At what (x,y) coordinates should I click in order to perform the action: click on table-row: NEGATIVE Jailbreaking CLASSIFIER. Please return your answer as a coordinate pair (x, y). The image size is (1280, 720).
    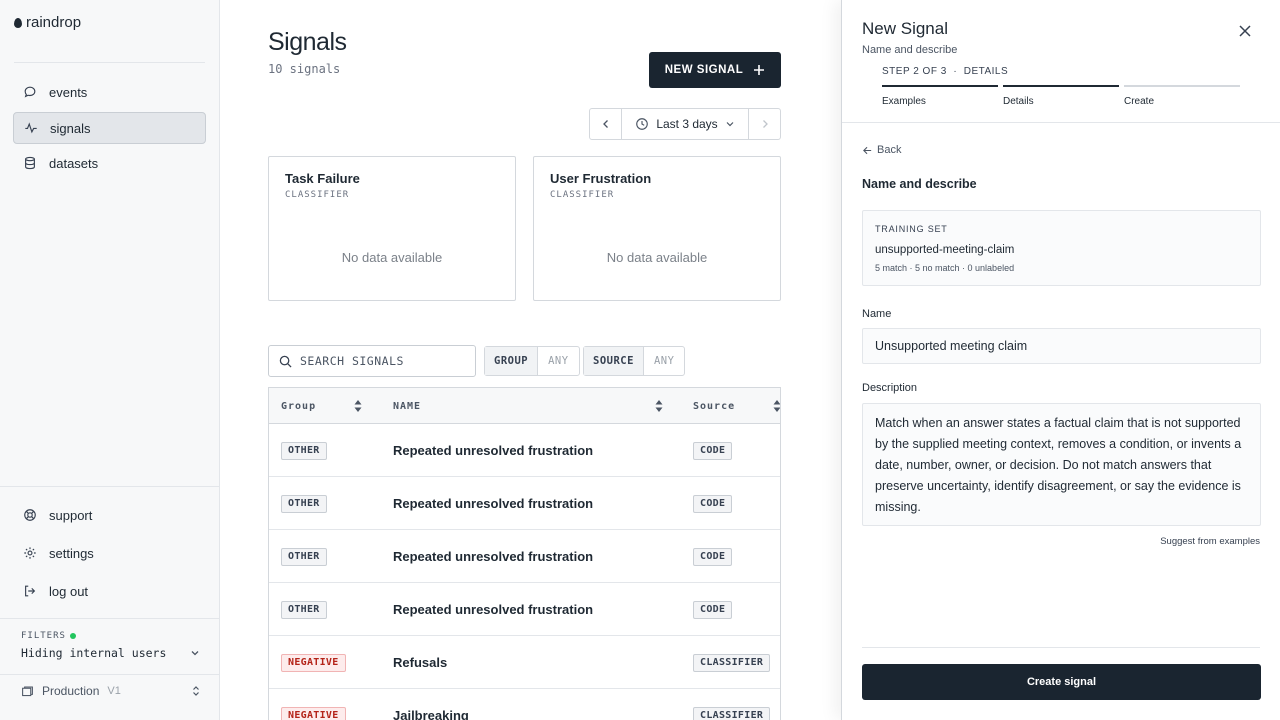
    Looking at the image, I should click on (524, 704).